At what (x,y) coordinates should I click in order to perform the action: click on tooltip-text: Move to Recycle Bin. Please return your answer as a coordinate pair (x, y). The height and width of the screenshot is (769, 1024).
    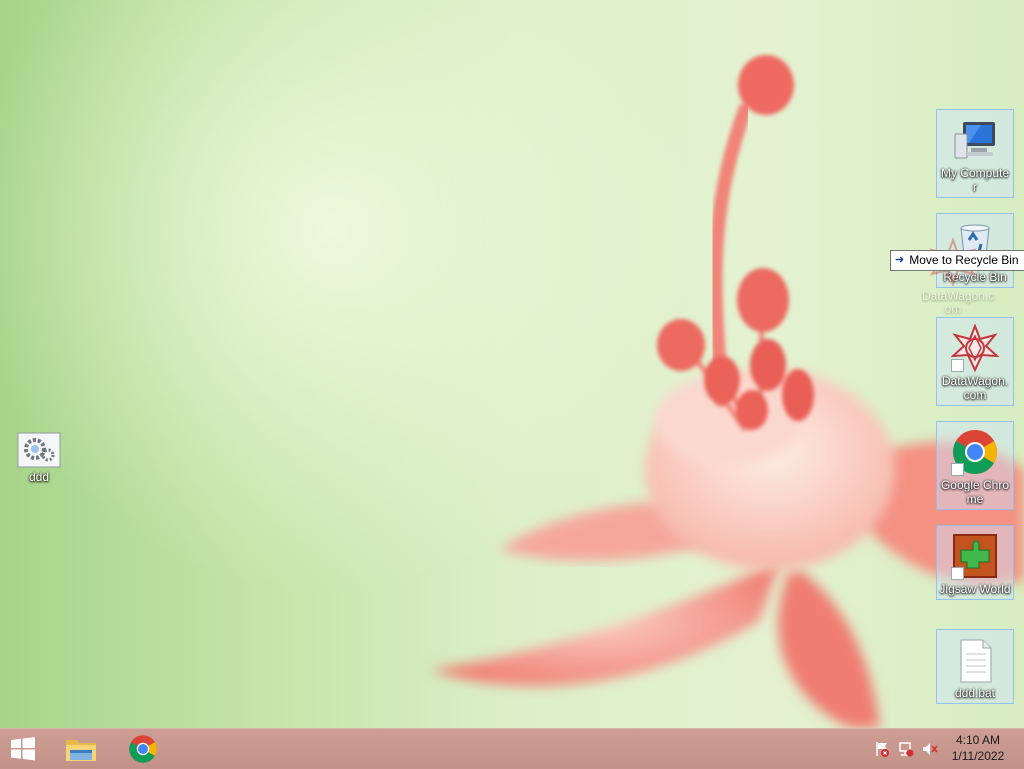
    Looking at the image, I should click on (964, 260).